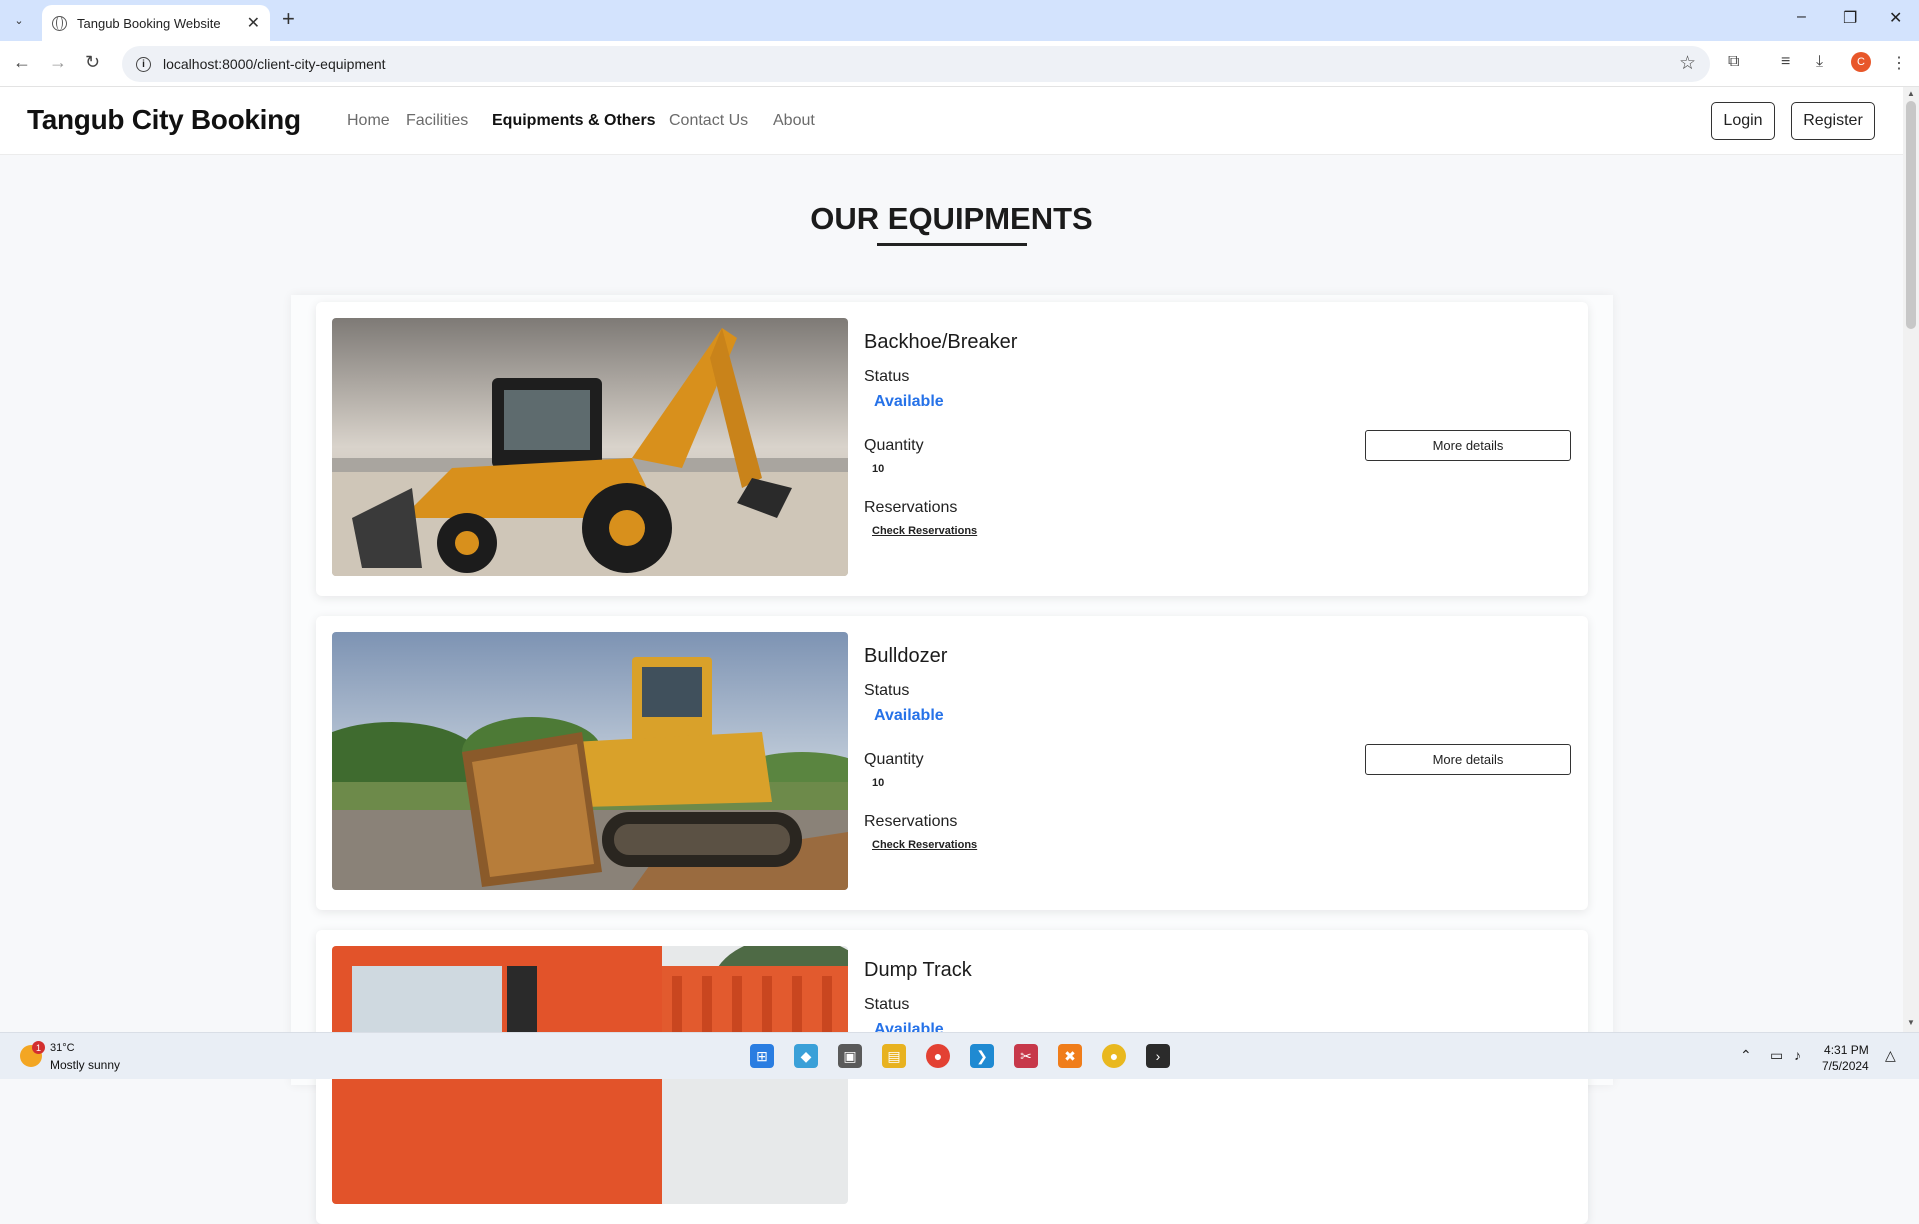  I want to click on equipment-name: Bulldozer, so click(906, 656).